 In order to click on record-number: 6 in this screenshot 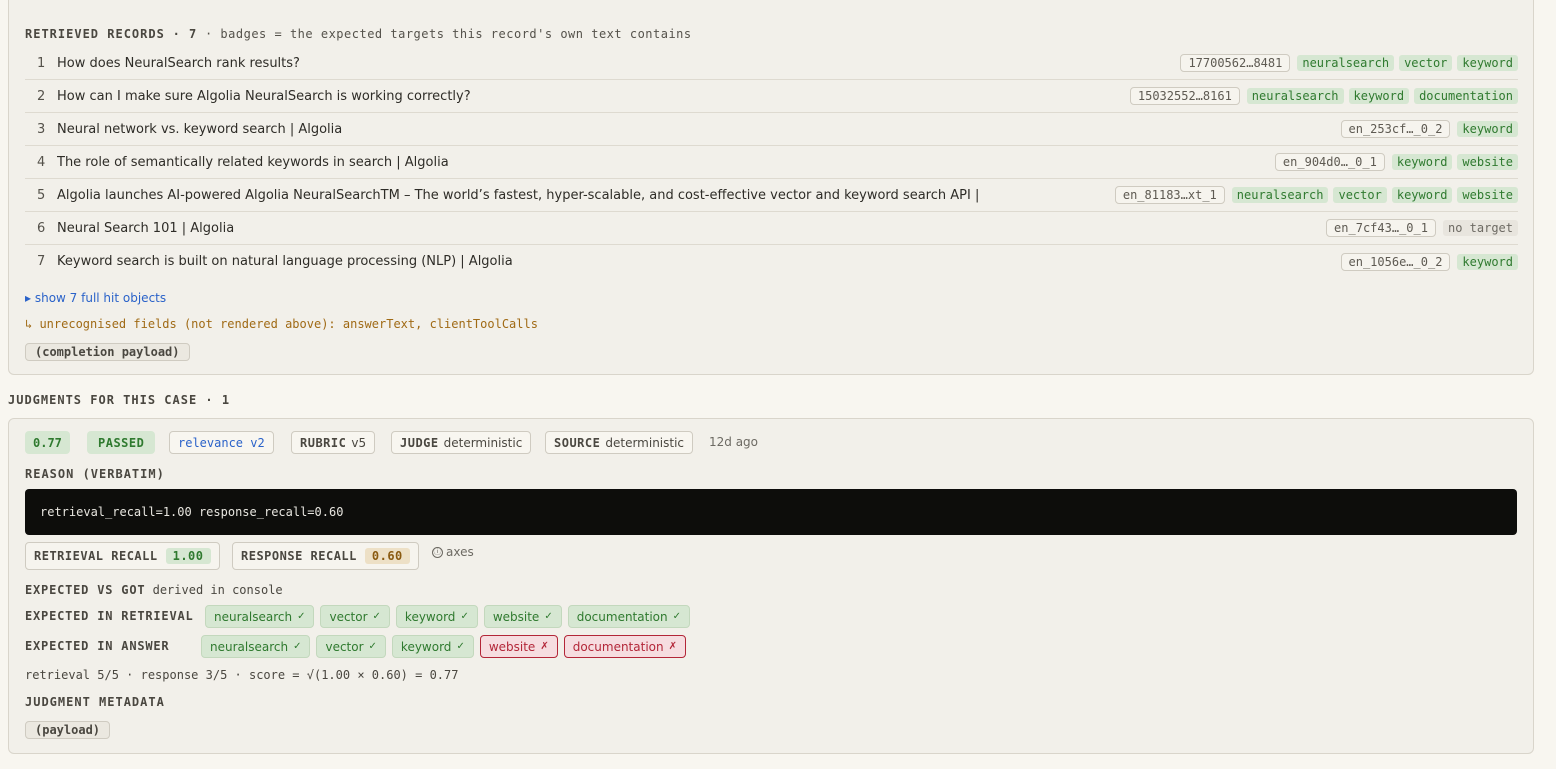, I will do `click(41, 228)`.